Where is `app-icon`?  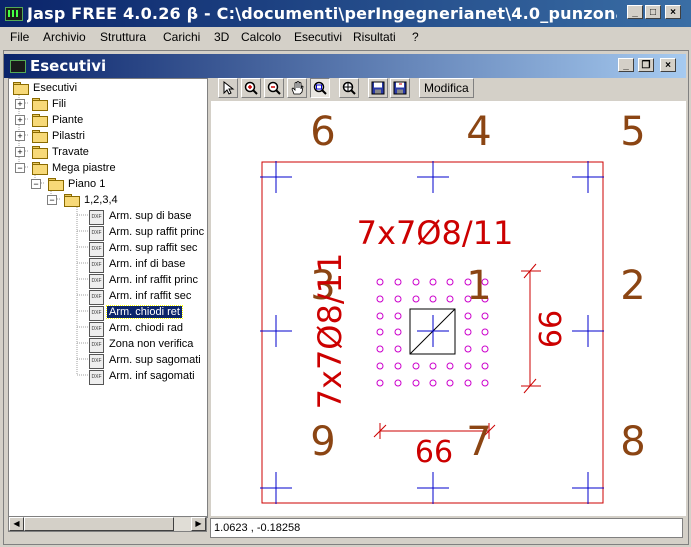
app-icon is located at coordinates (14, 14).